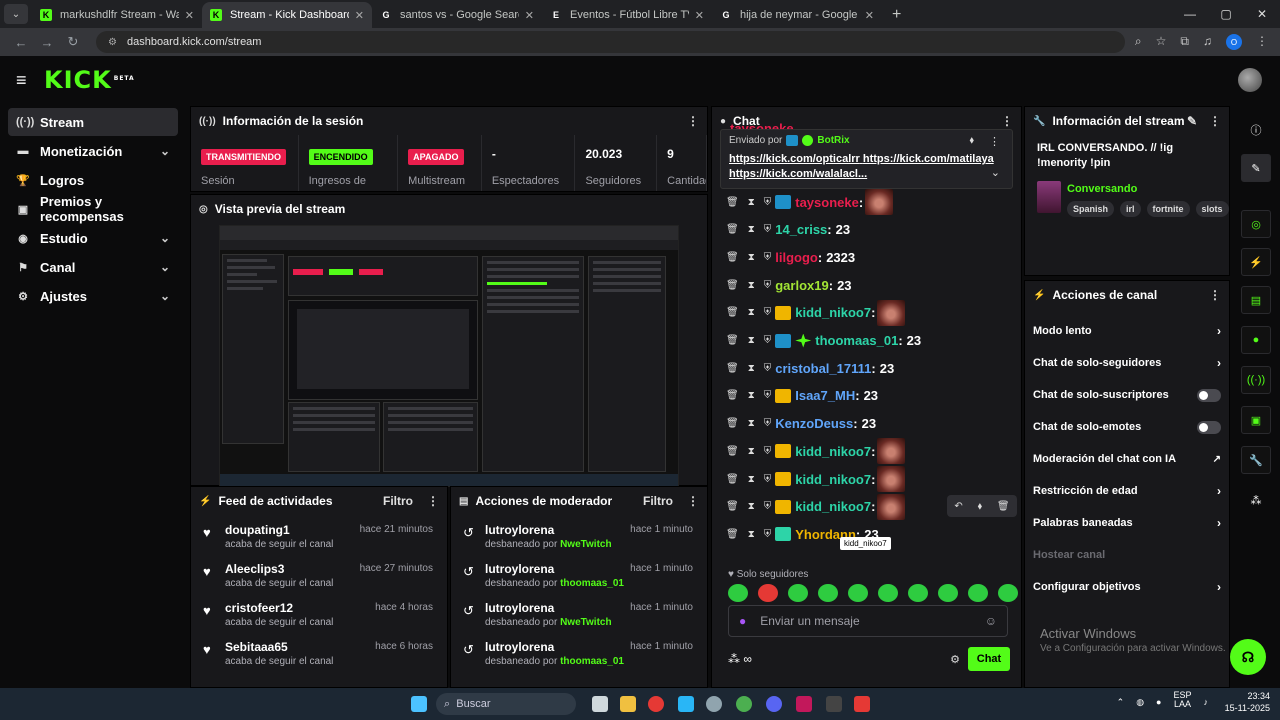 Image resolution: width=1280 pixels, height=720 pixels. What do you see at coordinates (1256, 168) in the screenshot?
I see `edit-icon: ✎` at bounding box center [1256, 168].